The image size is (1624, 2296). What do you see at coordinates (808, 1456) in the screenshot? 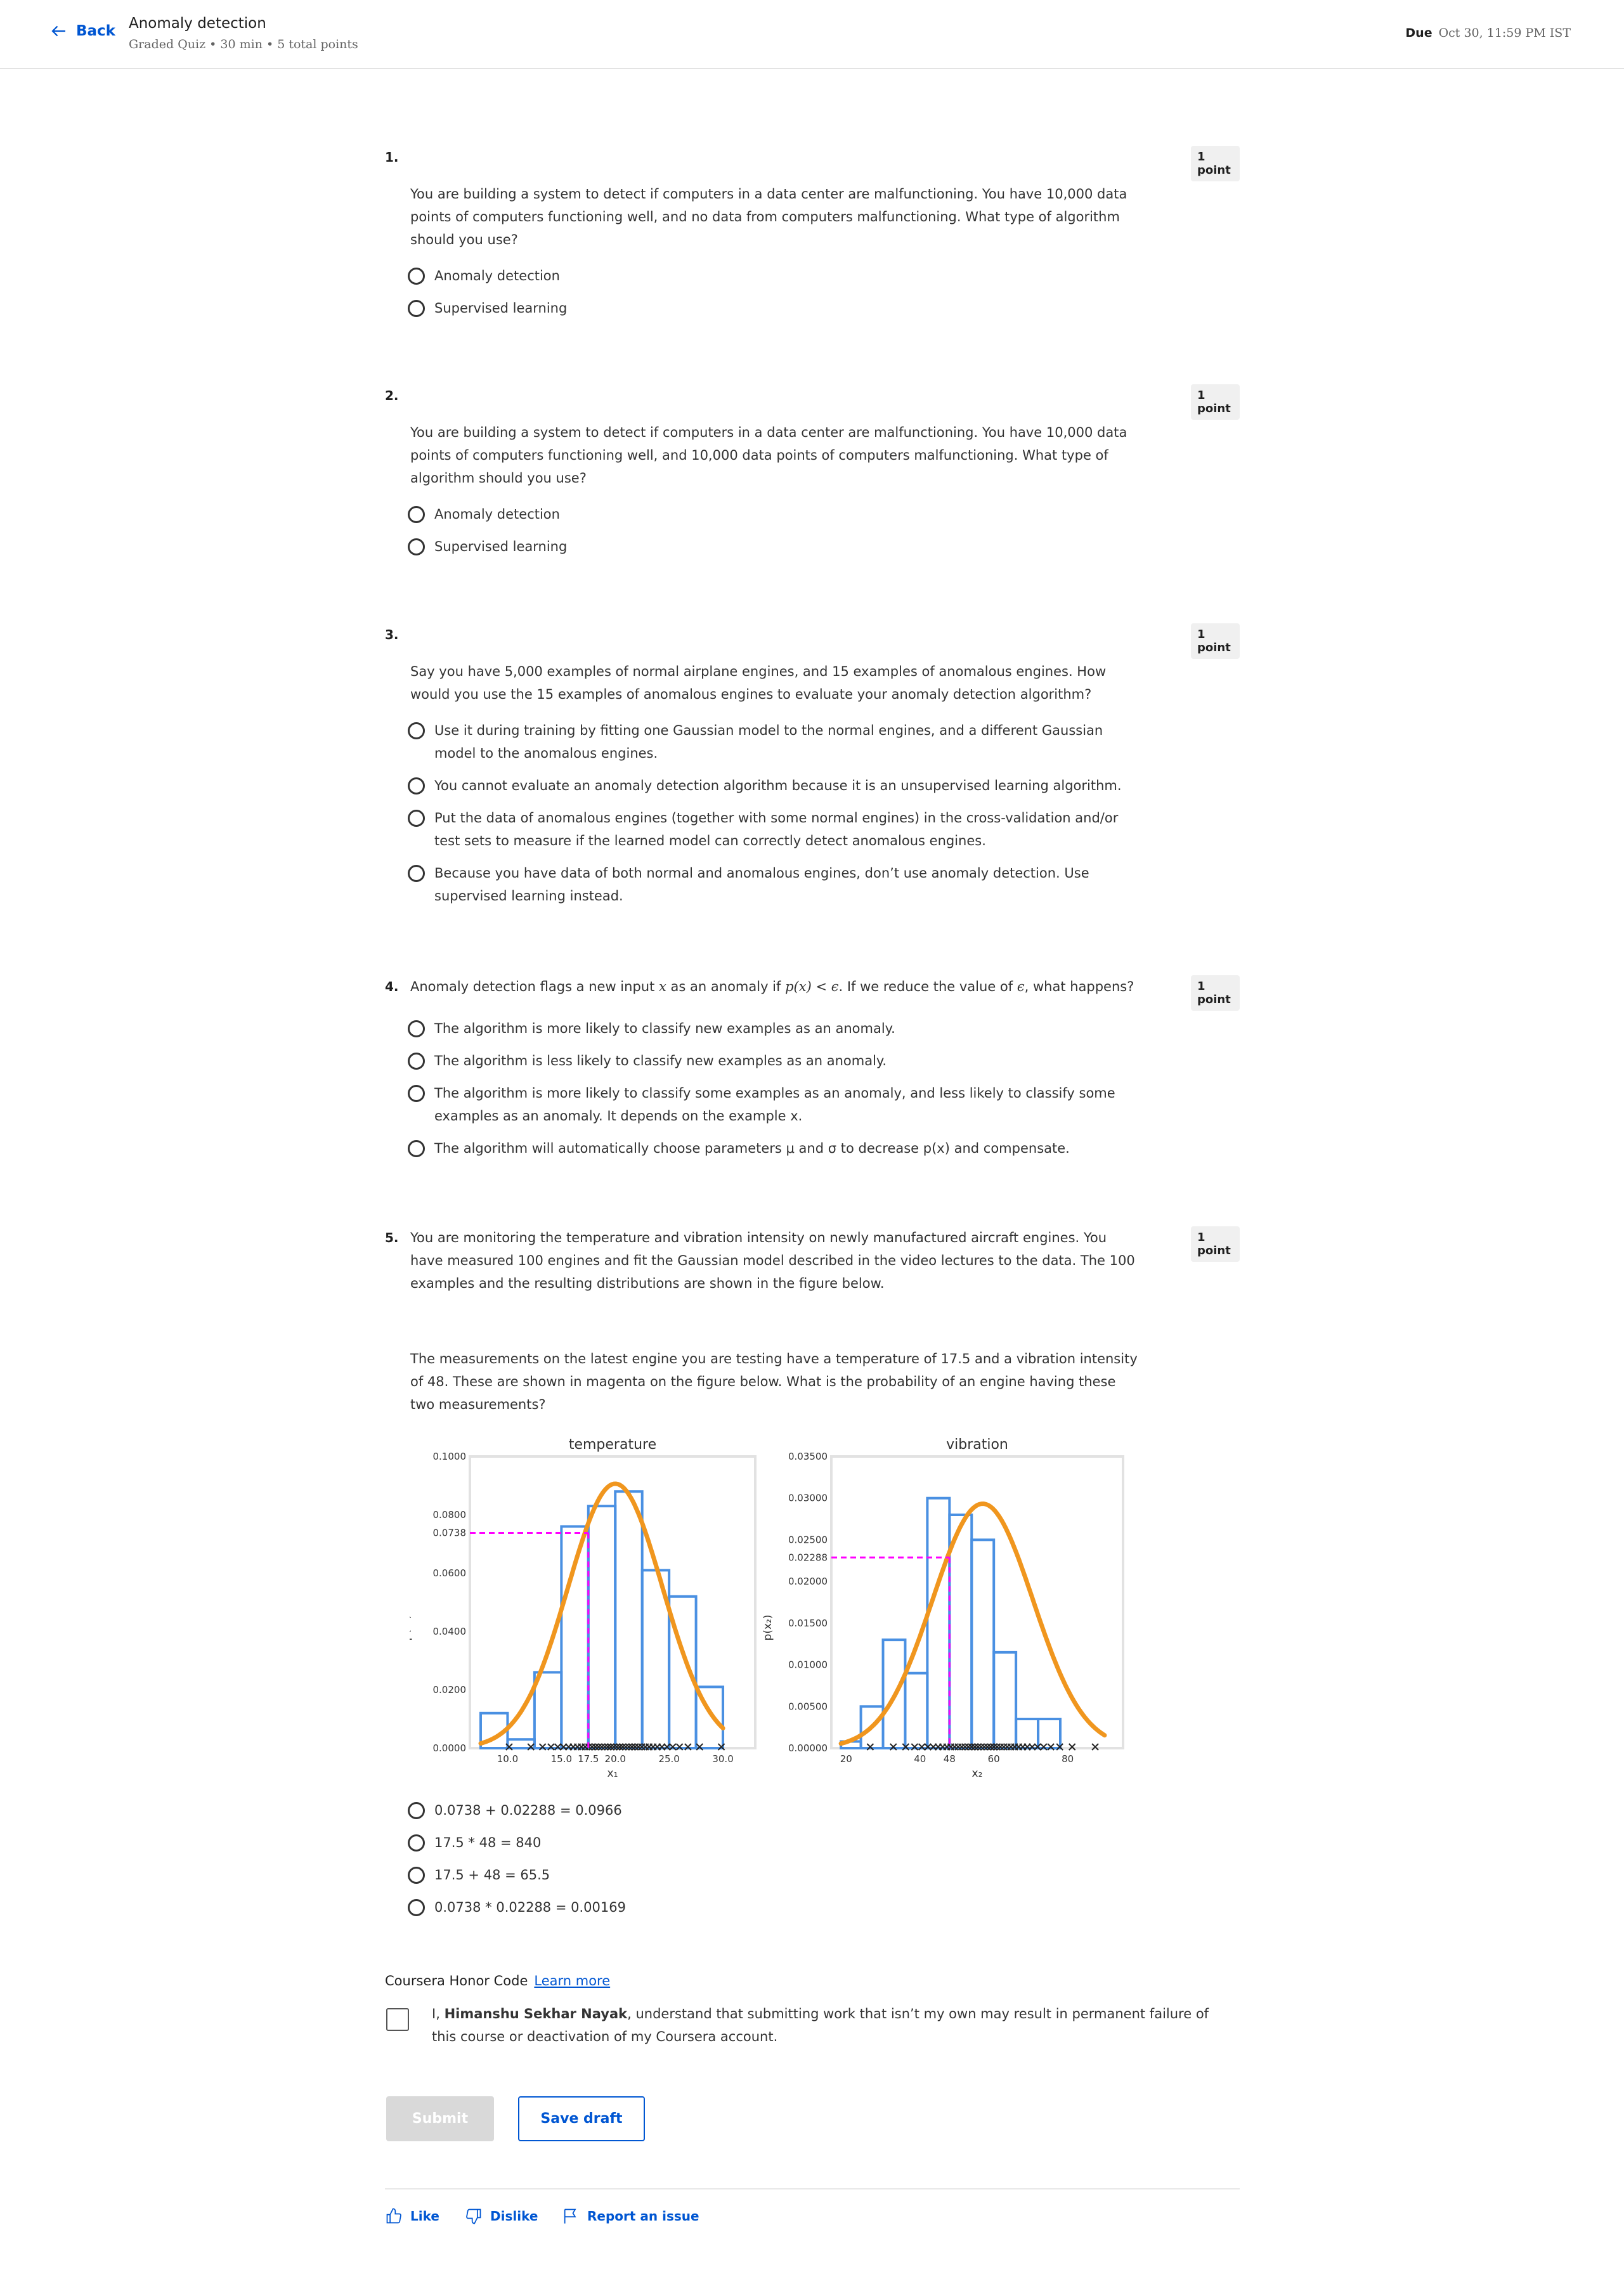
I see `y-tick-label: 0.03500` at bounding box center [808, 1456].